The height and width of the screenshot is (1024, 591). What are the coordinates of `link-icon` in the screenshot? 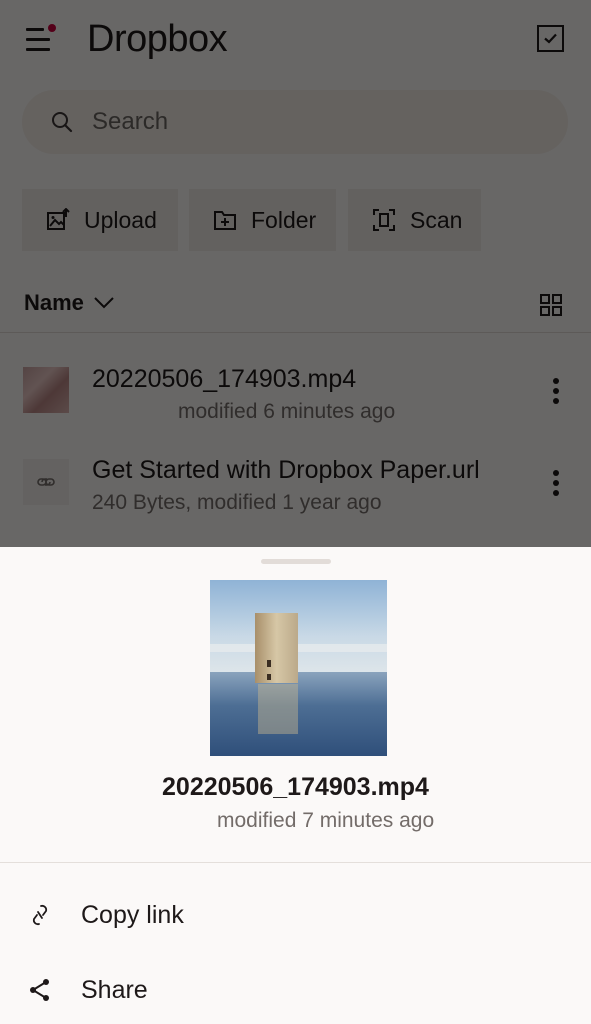 It's located at (40, 915).